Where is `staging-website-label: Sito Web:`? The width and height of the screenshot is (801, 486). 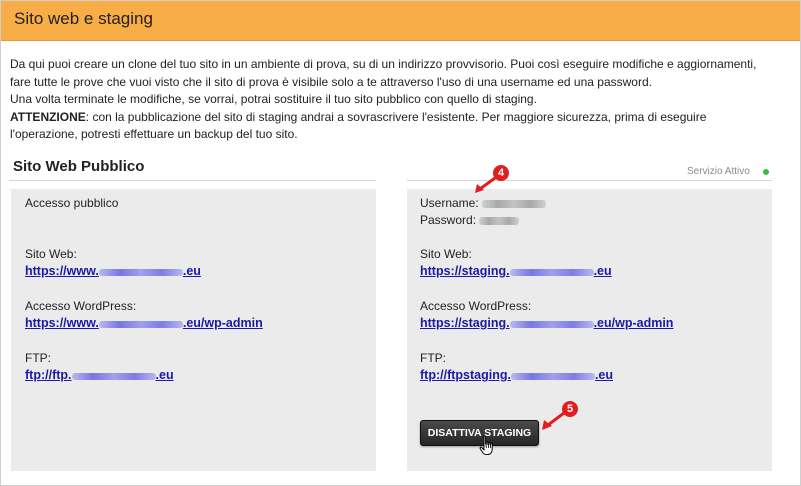
staging-website-label: Sito Web: is located at coordinates (446, 254).